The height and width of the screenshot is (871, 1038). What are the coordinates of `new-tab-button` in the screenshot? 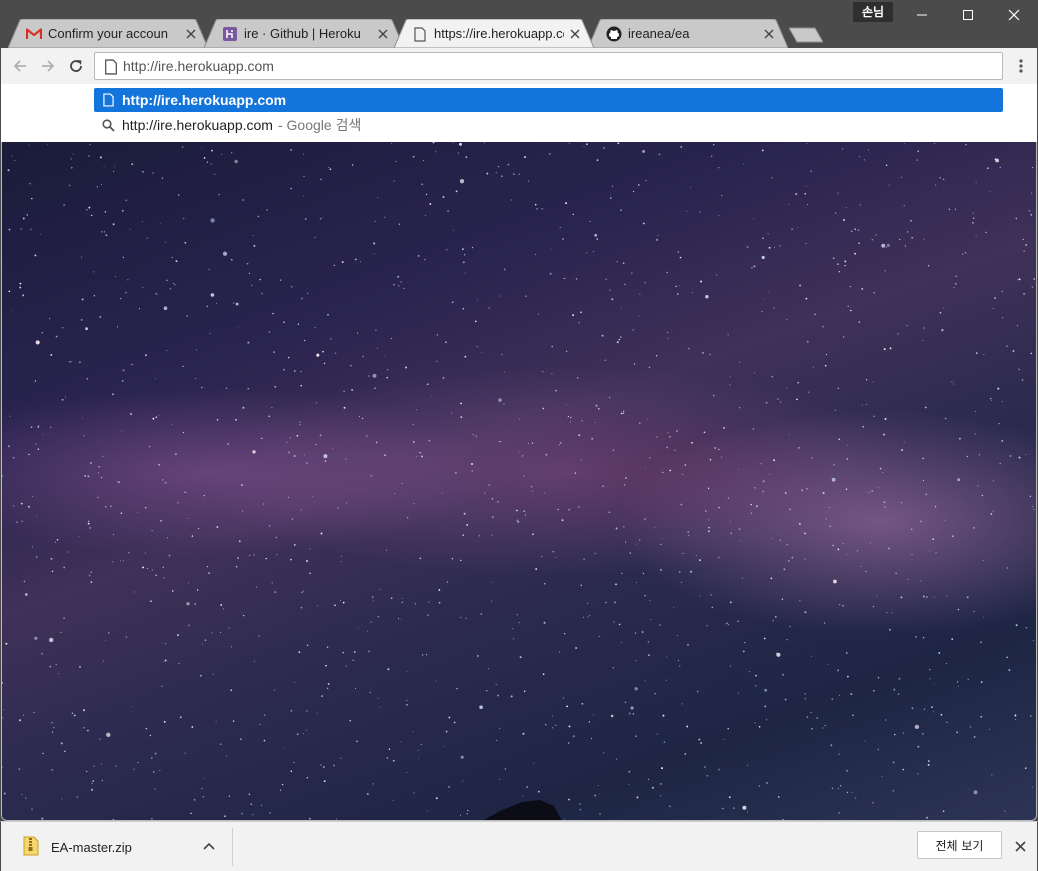 It's located at (806, 35).